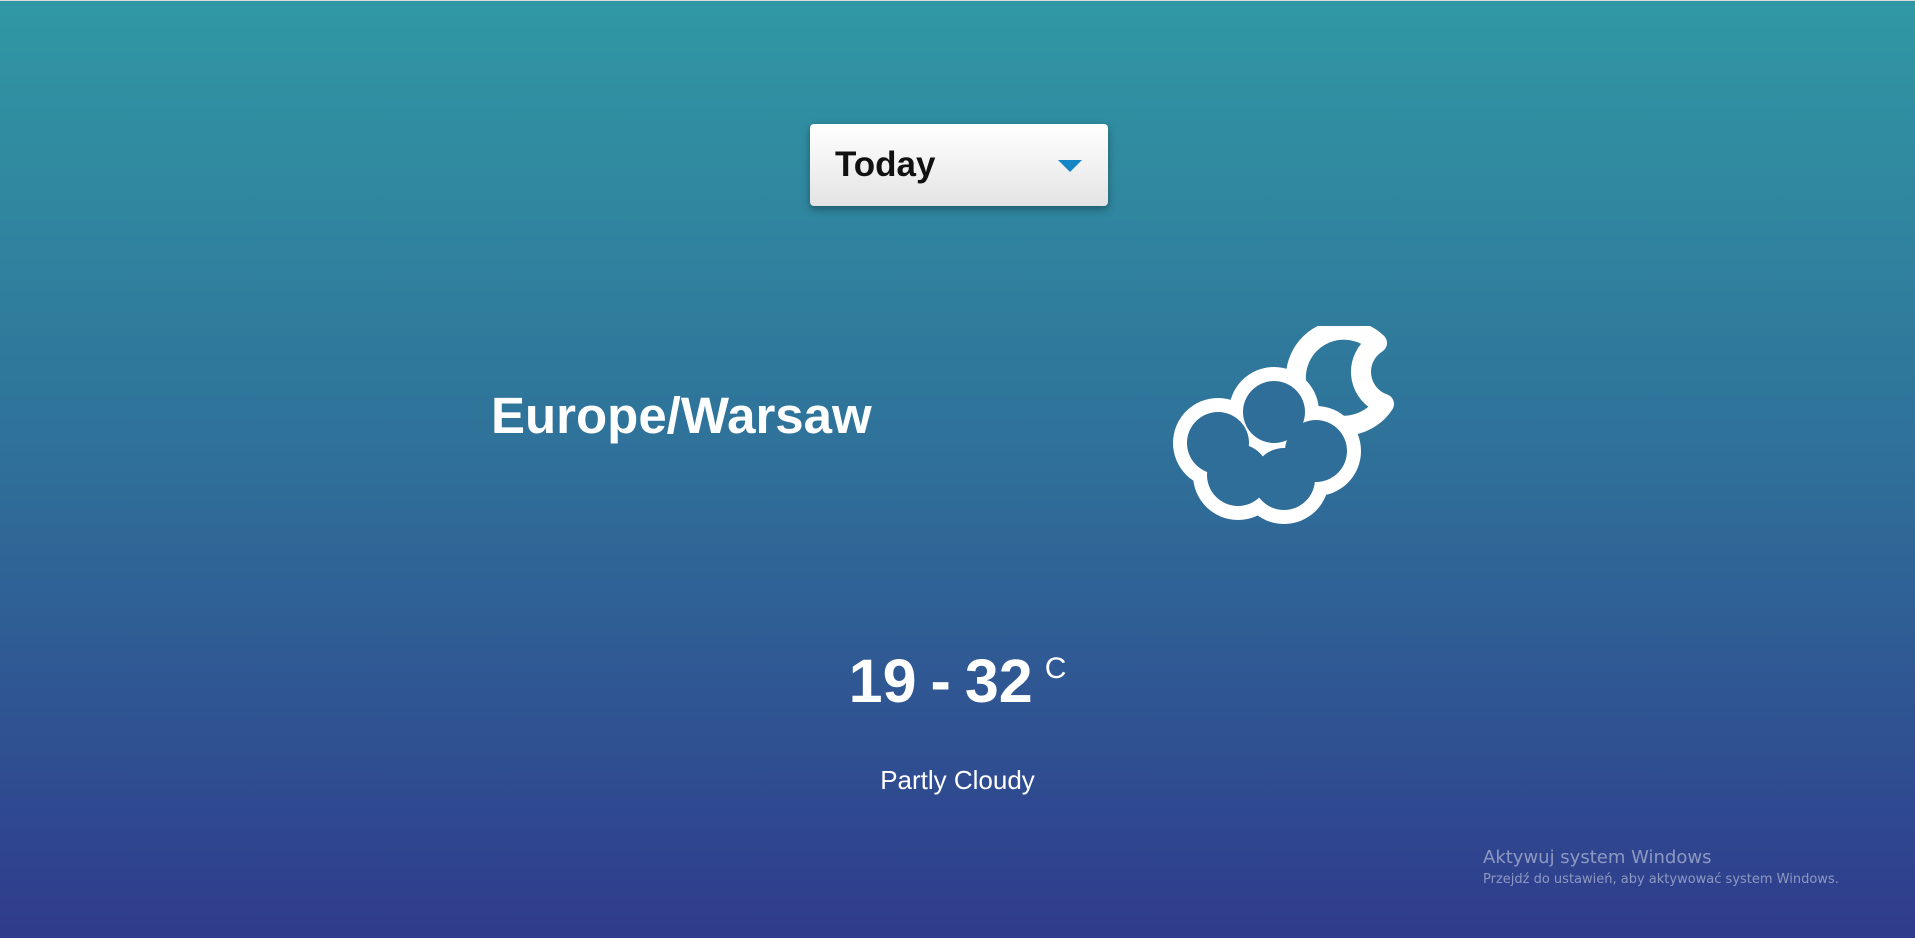  I want to click on weather-condition: Partly Cloudy, so click(957, 780).